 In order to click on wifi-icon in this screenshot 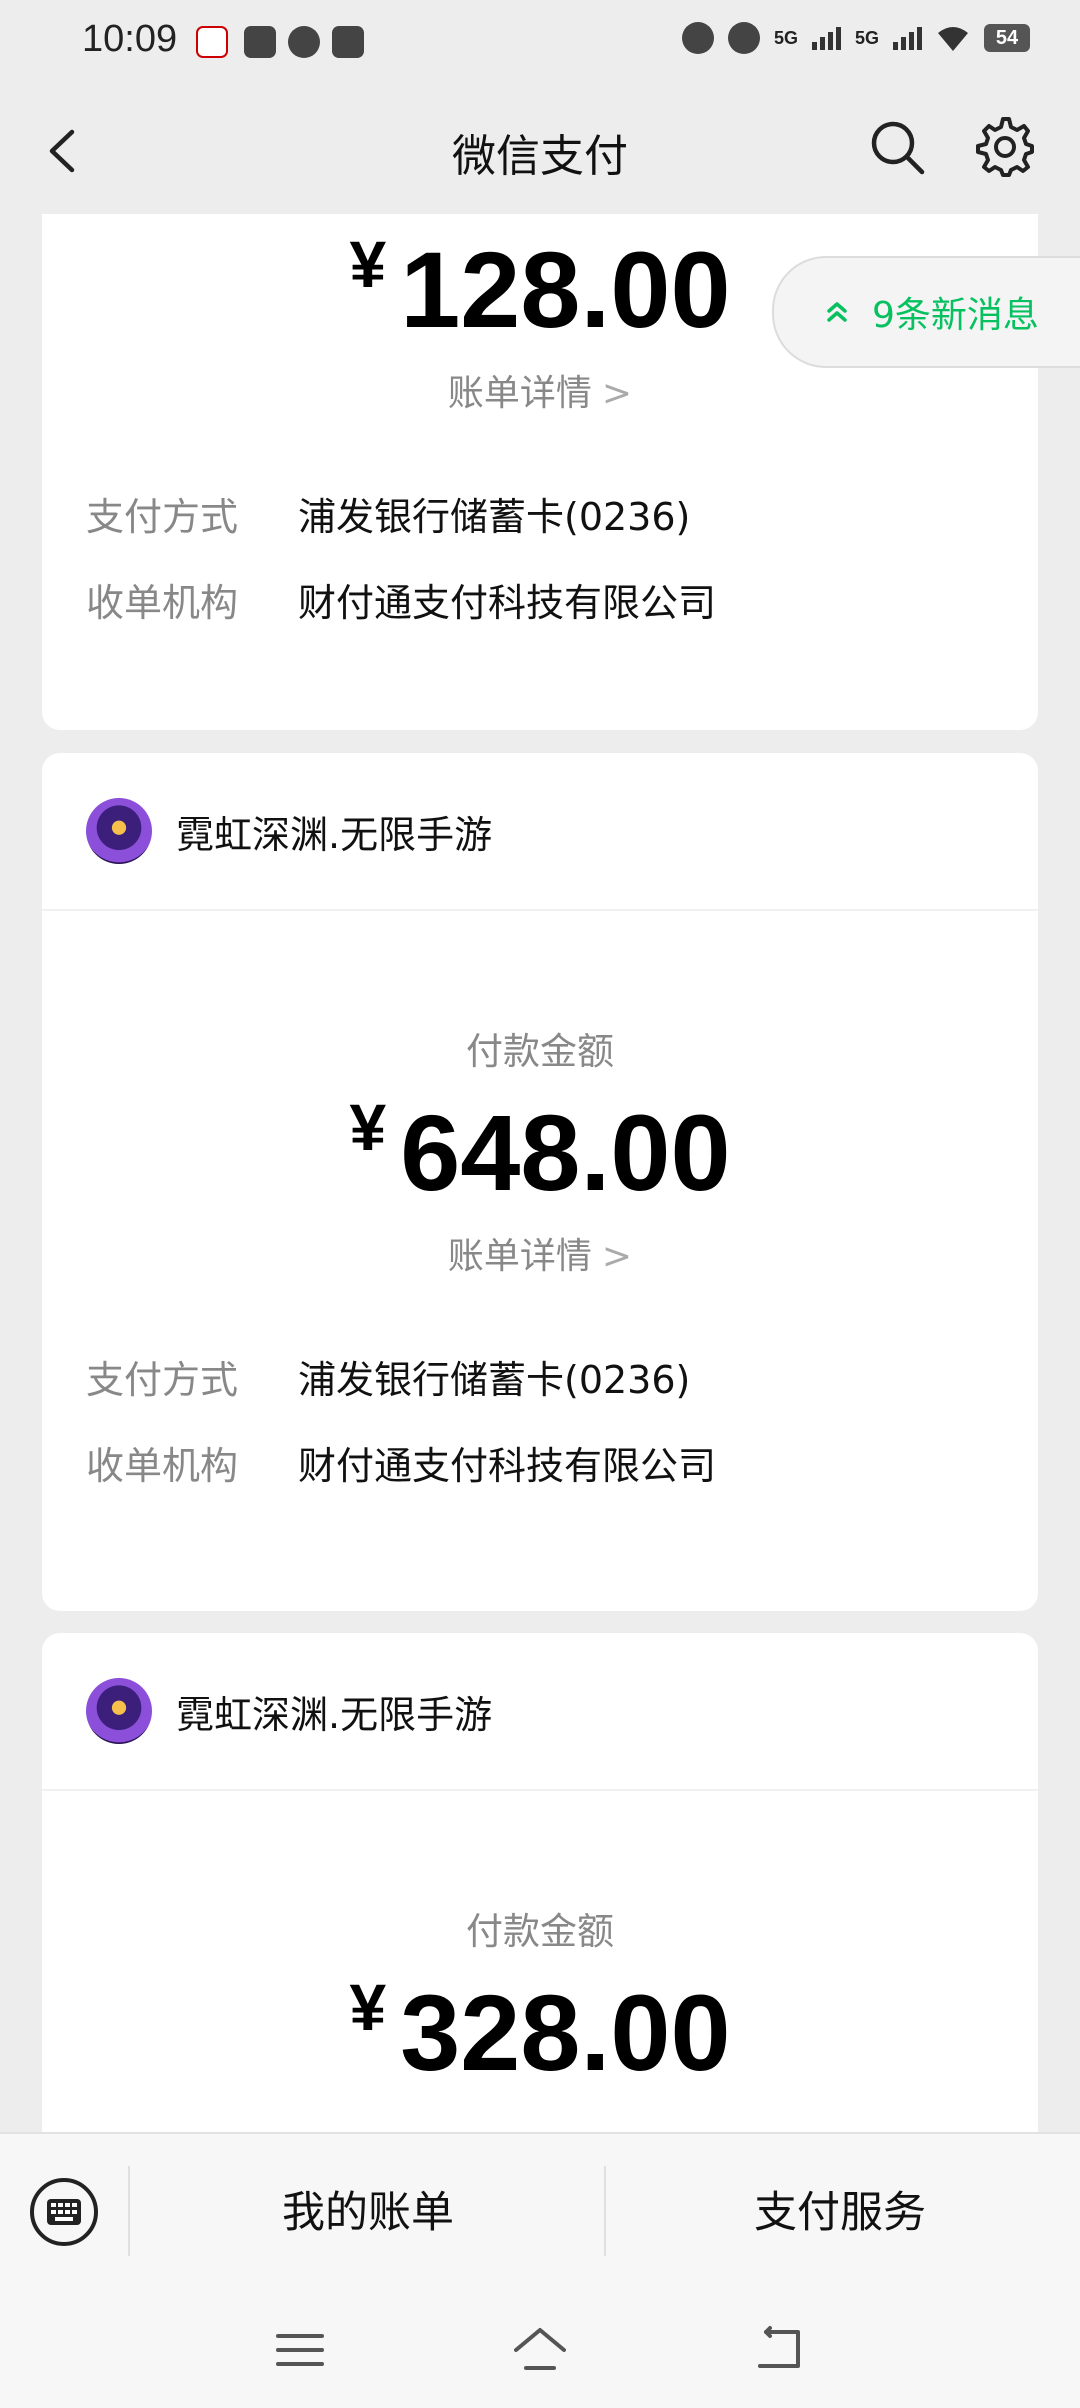, I will do `click(953, 39)`.